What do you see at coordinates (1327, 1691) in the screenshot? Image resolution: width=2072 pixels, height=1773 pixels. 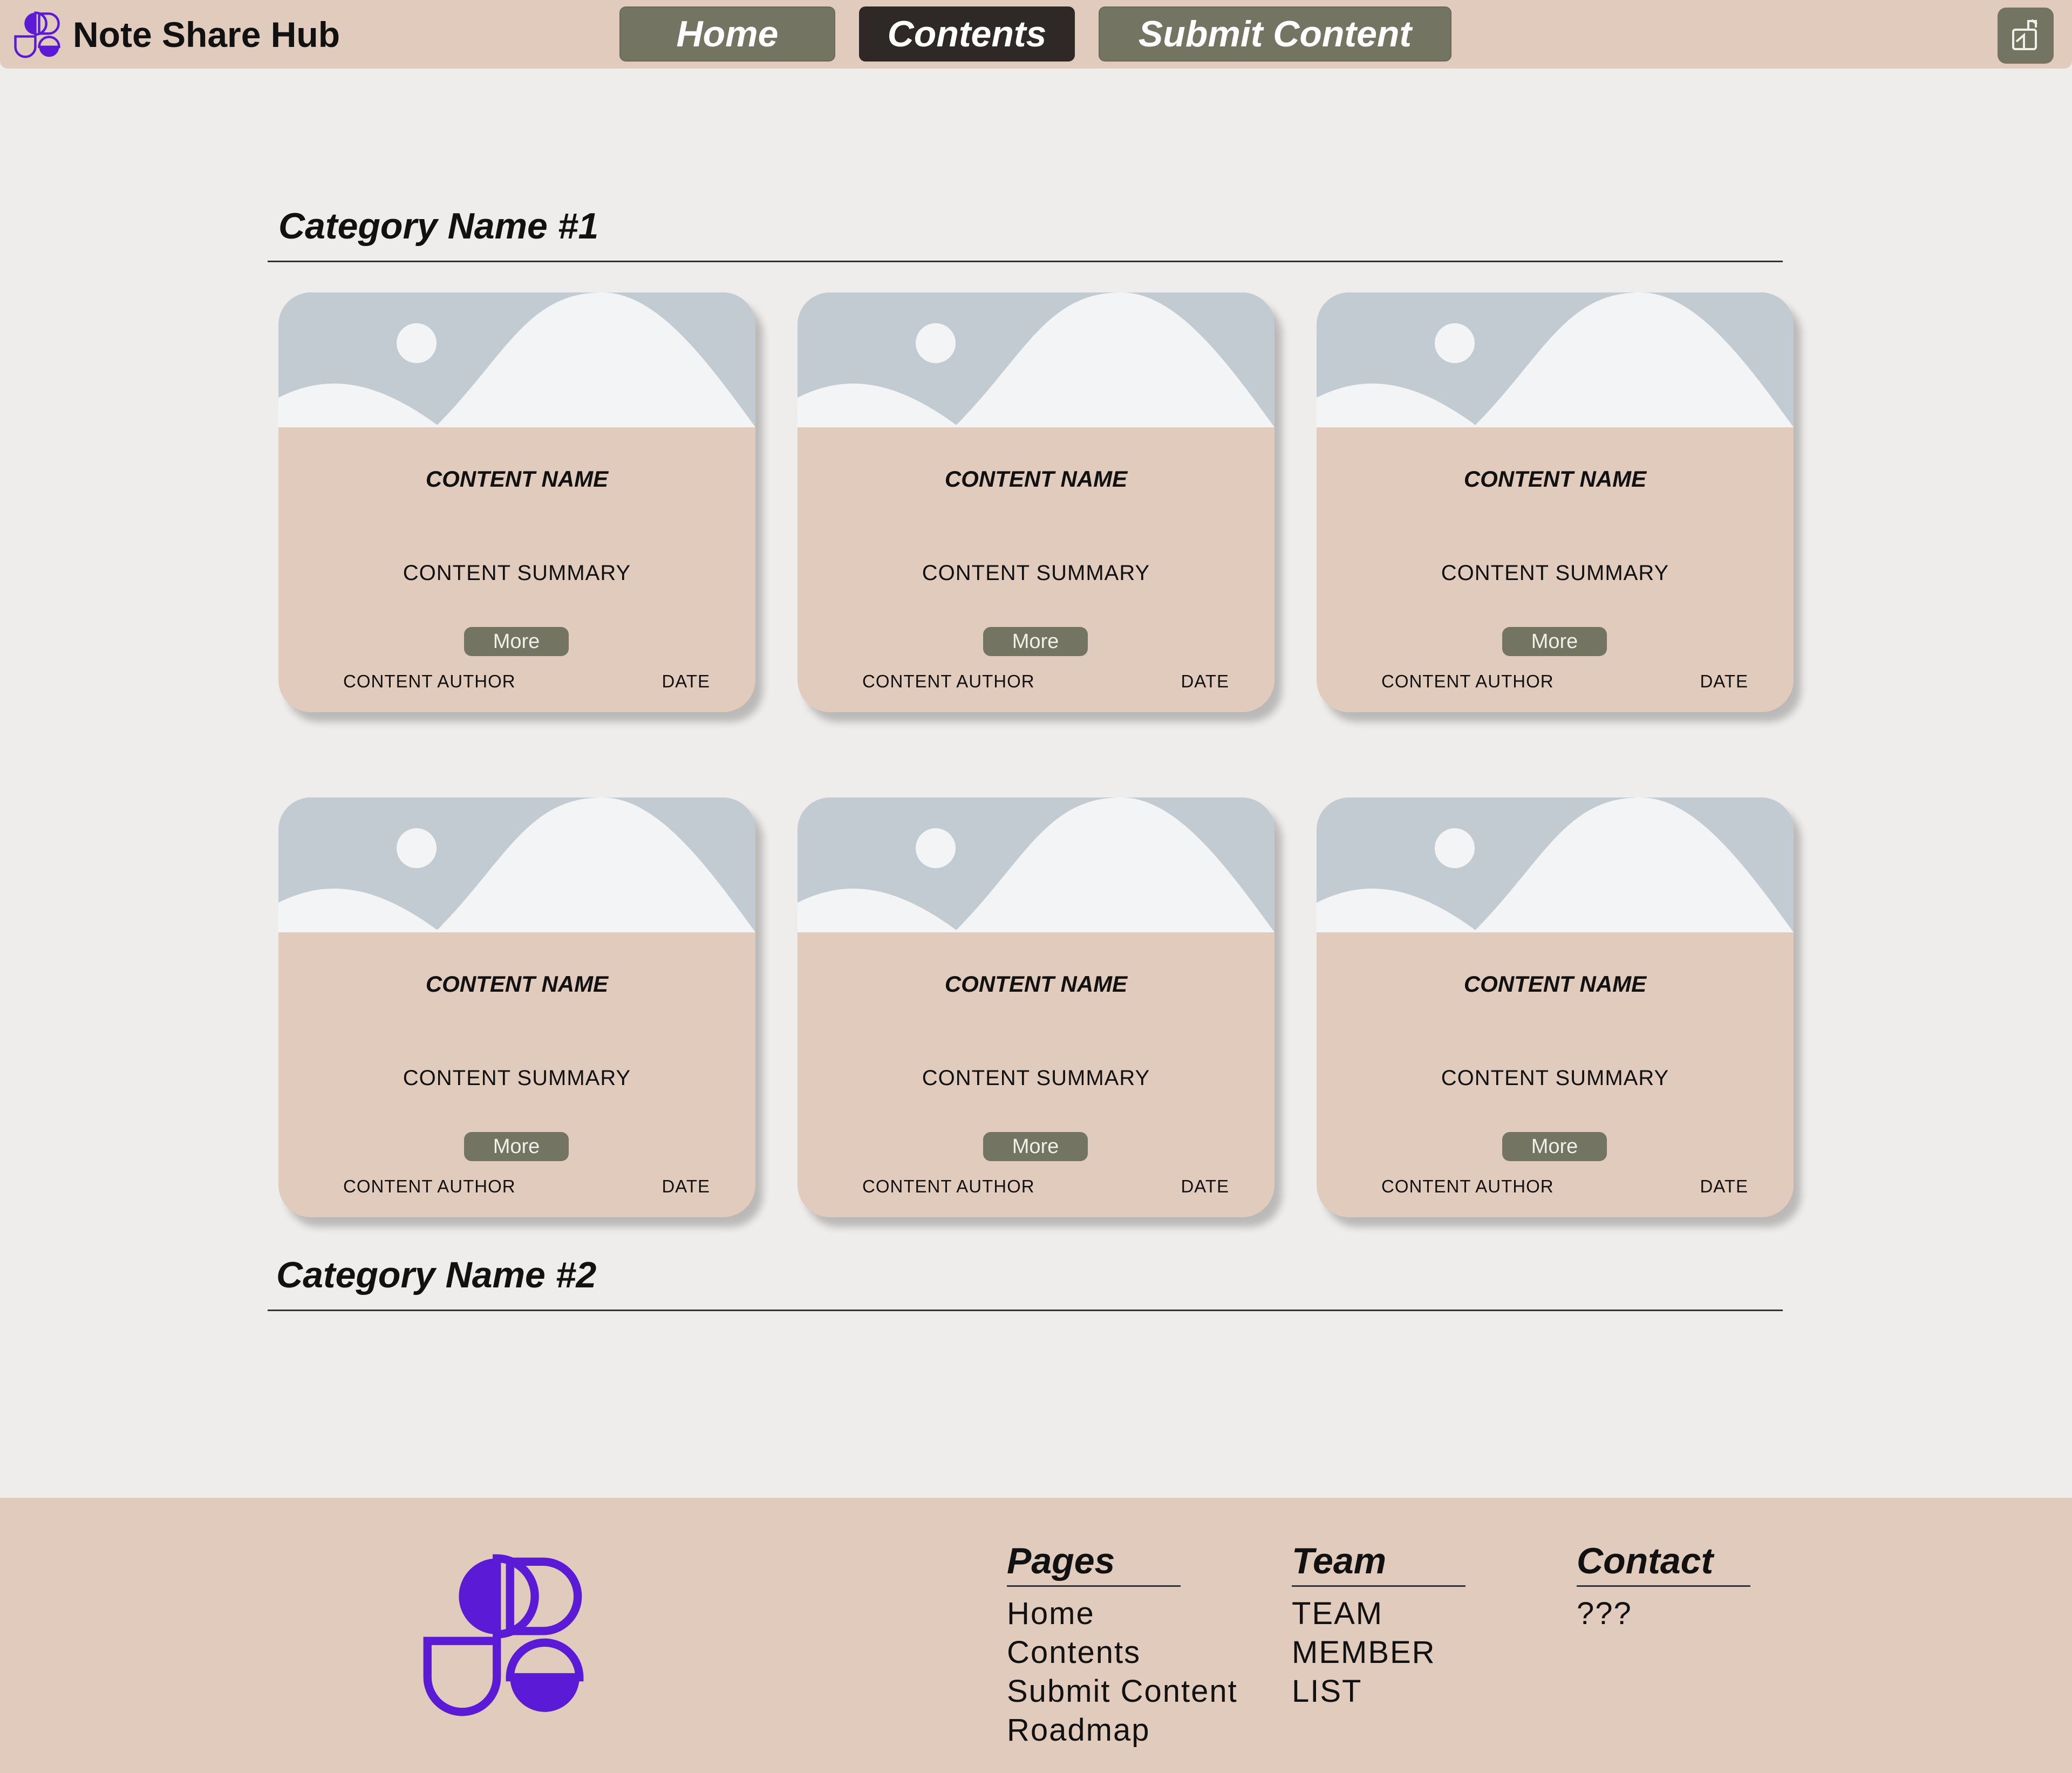 I see `footer-team-text: LIST` at bounding box center [1327, 1691].